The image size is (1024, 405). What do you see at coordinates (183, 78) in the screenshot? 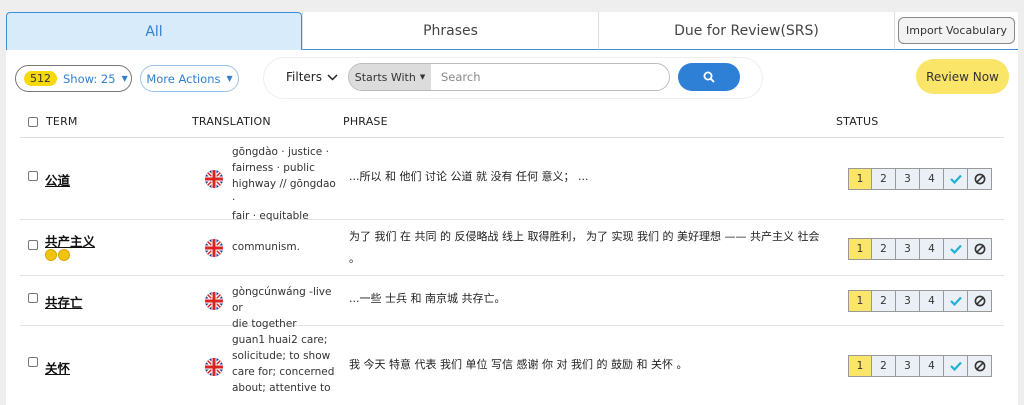
I see `more-actions-label: More Actions` at bounding box center [183, 78].